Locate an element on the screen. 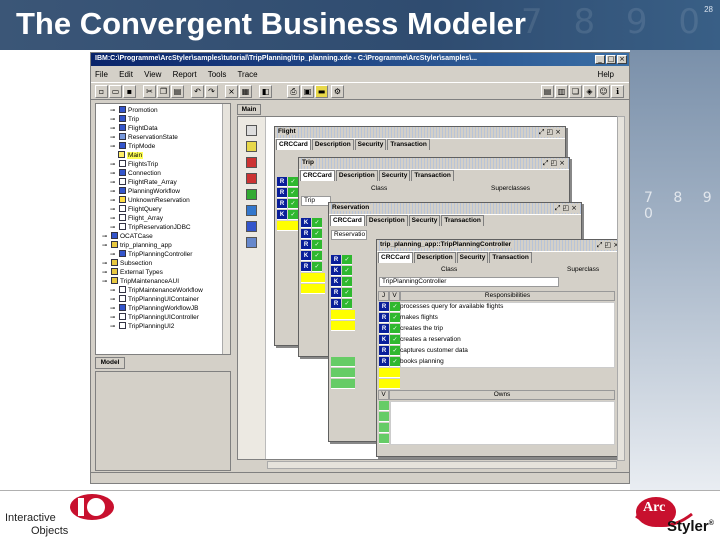 This screenshot has height=540, width=720. palette-link-icon is located at coordinates (251, 210).